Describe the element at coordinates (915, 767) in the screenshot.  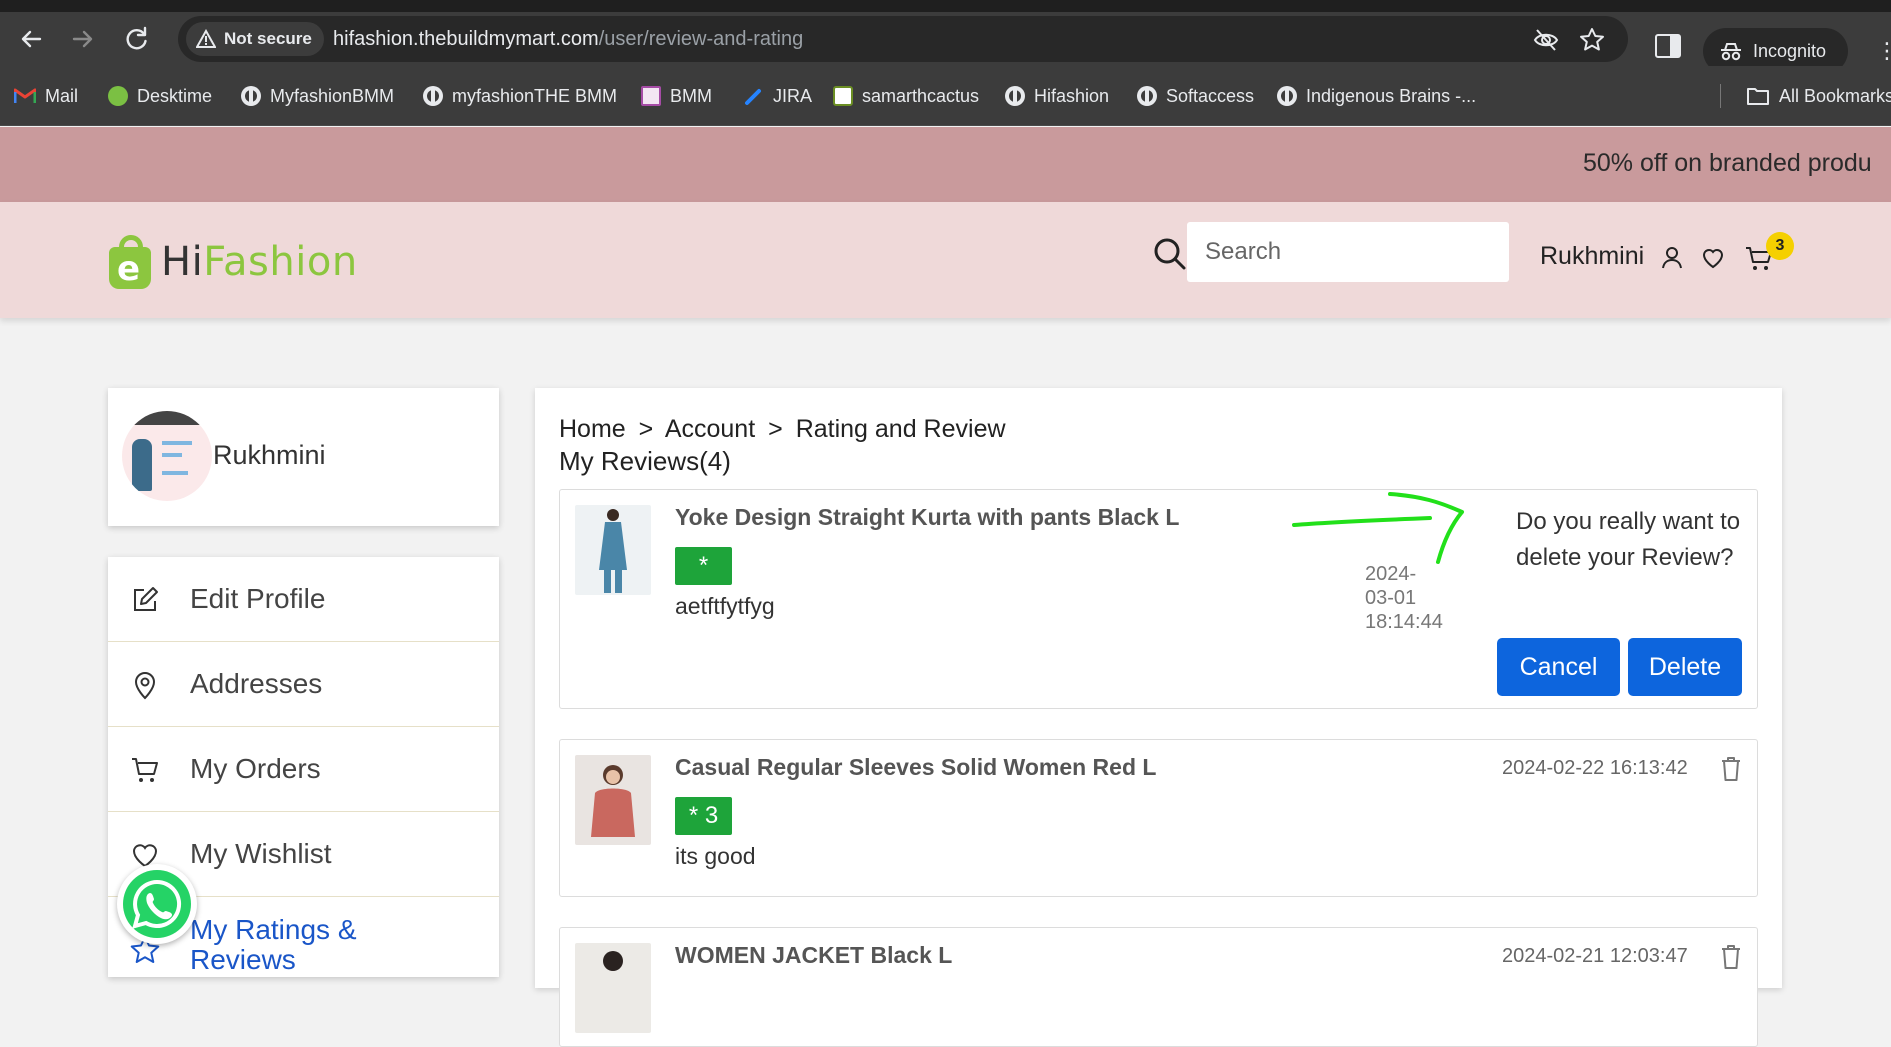
I see `product-name: Casual Regular Sleeves Solid Women Red L` at that location.